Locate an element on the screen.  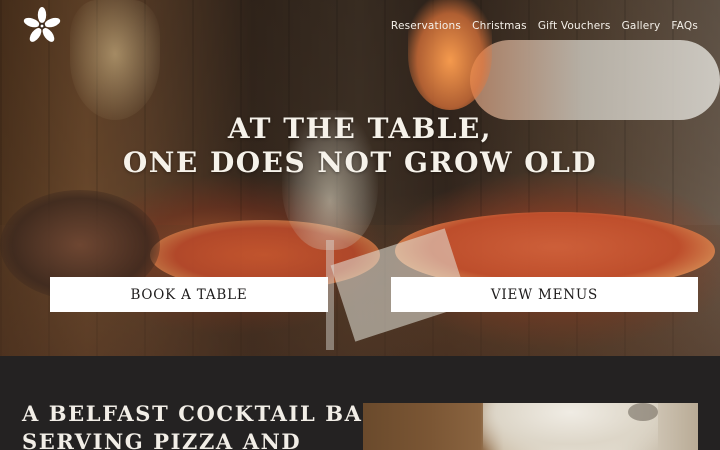
about-tagline-line-2: SERVING PIZZA AND is located at coordinates (162, 439).